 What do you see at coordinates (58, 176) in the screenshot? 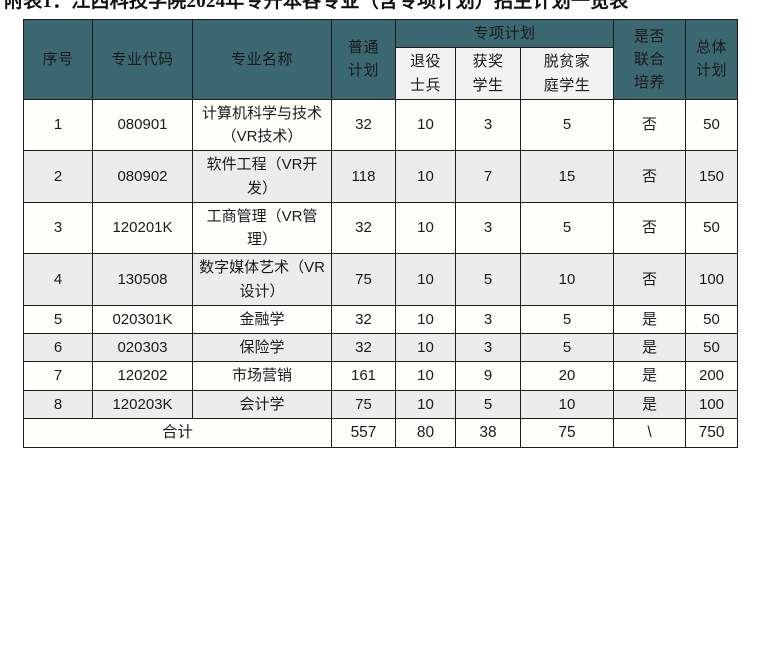
I see `cell-index: 2` at bounding box center [58, 176].